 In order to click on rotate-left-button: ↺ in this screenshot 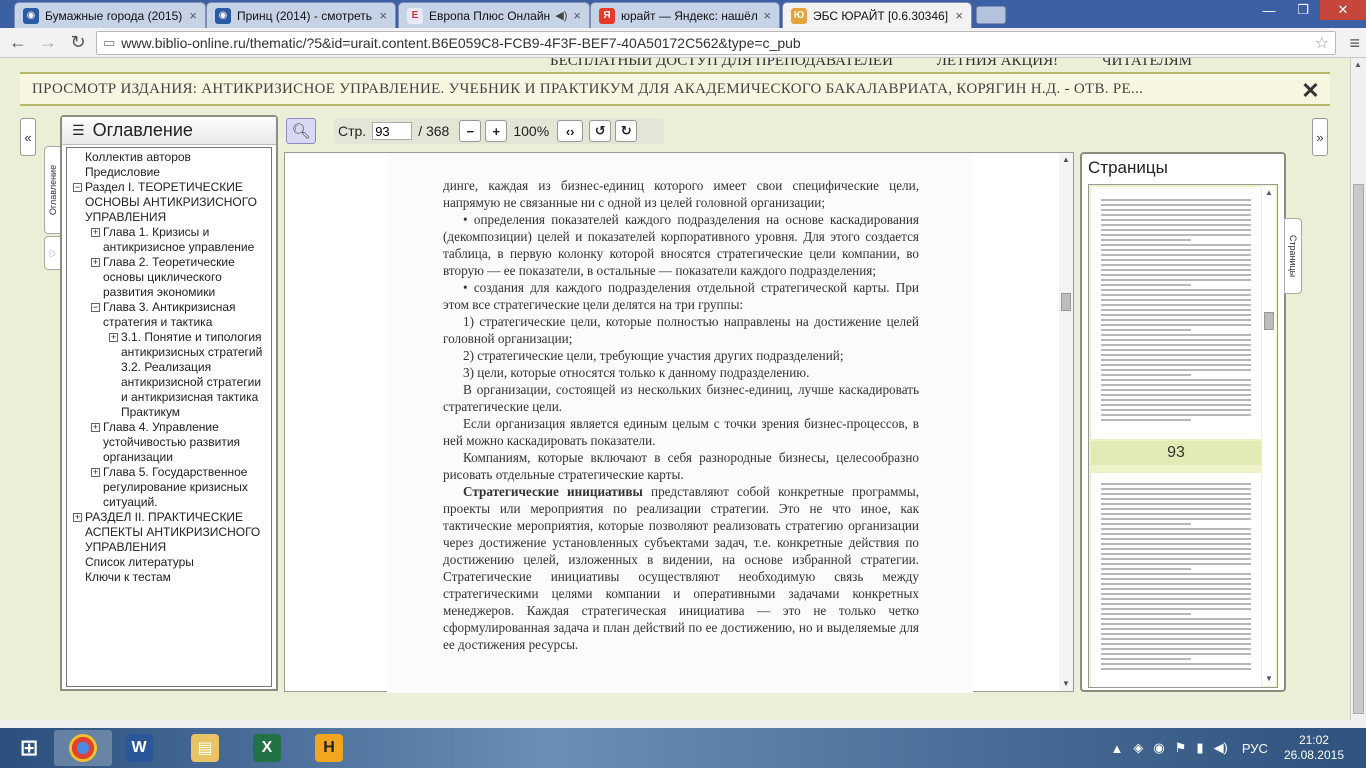, I will do `click(600, 131)`.